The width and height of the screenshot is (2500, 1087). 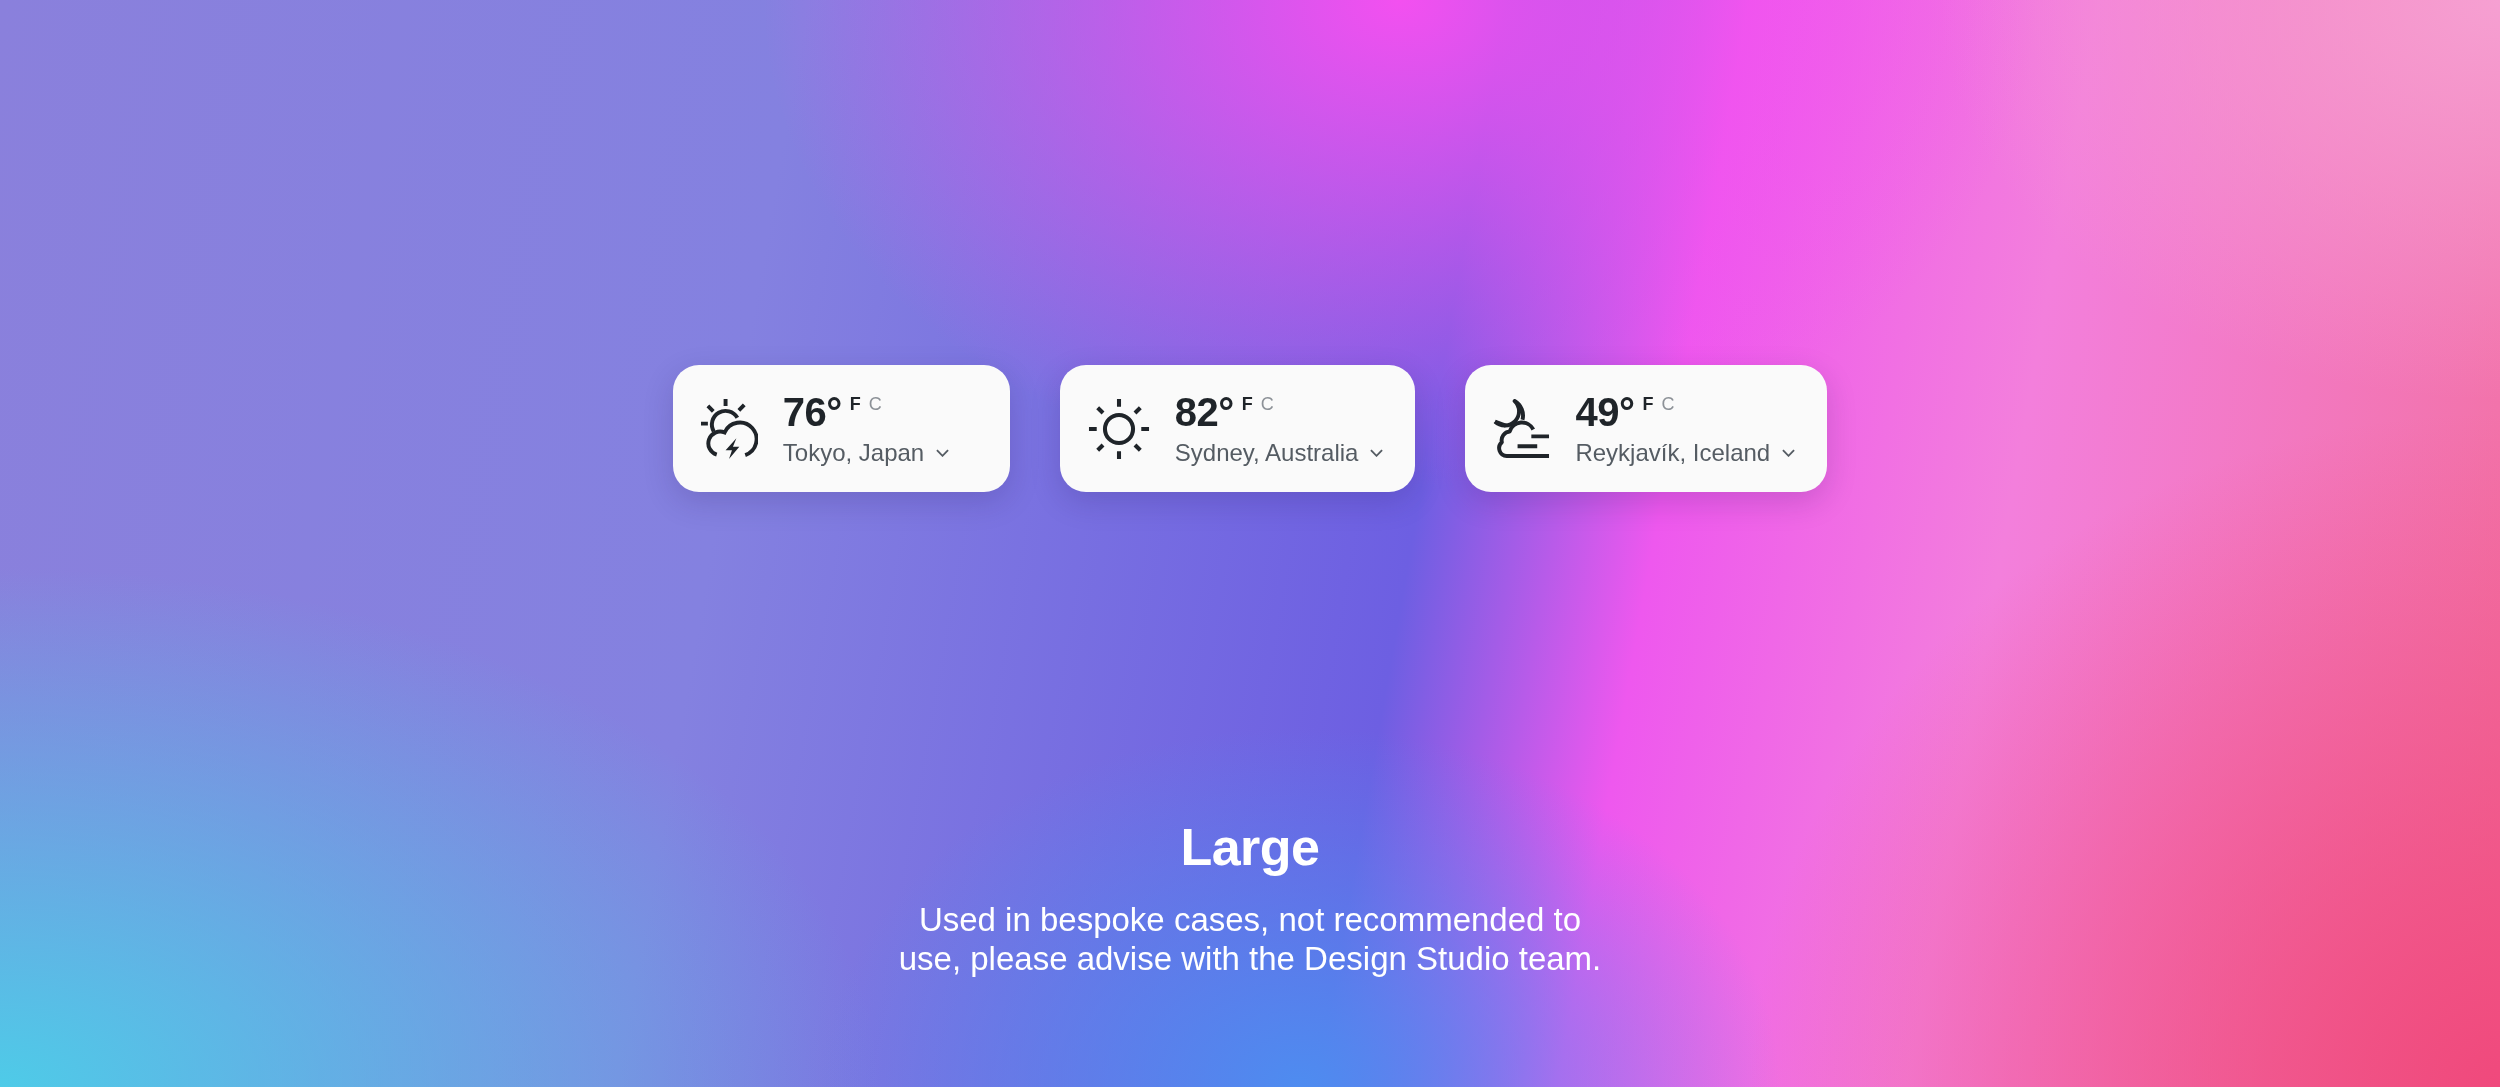 I want to click on cloud-sun-lightning-icon, so click(x=729, y=428).